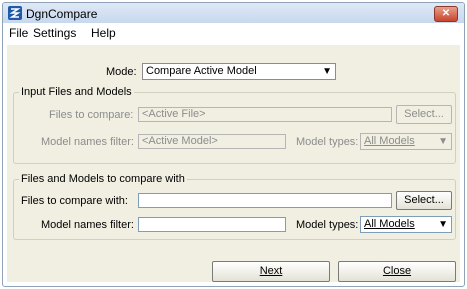 Image resolution: width=467 pixels, height=289 pixels. I want to click on close-icon: ✕, so click(446, 13).